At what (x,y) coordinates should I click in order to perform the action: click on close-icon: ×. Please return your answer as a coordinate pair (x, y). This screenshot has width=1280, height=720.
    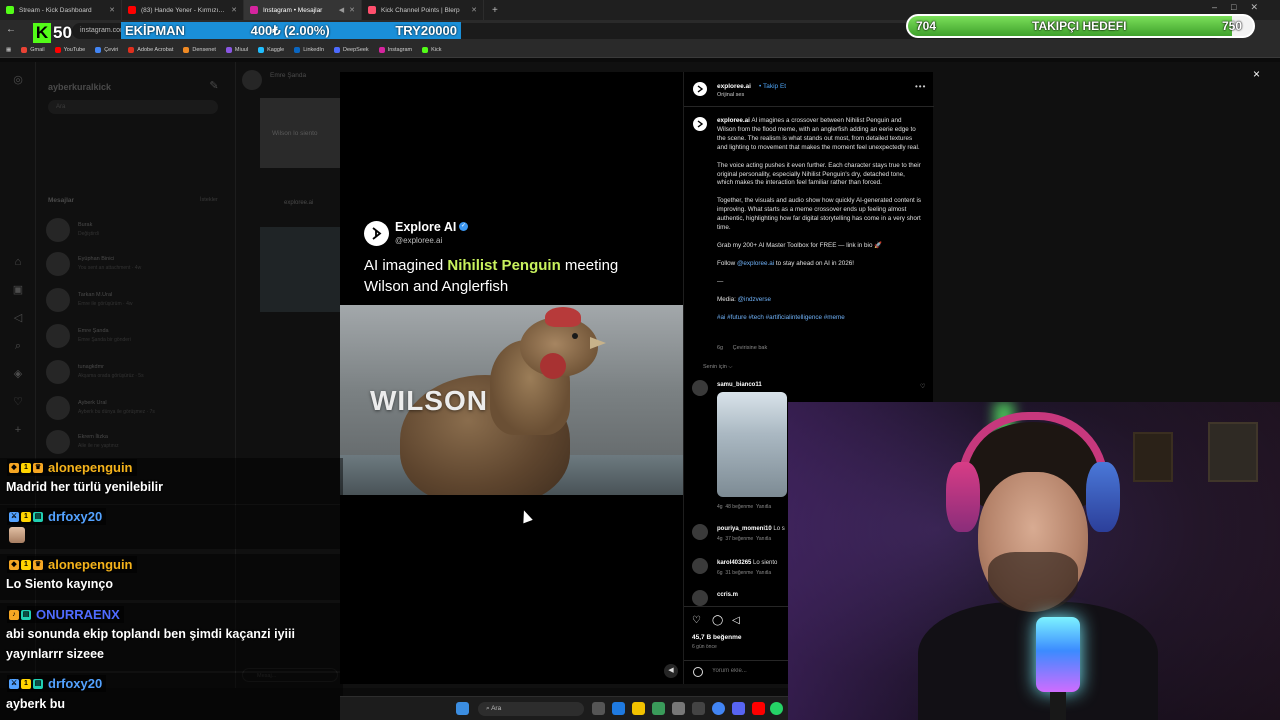
    Looking at the image, I should click on (1256, 74).